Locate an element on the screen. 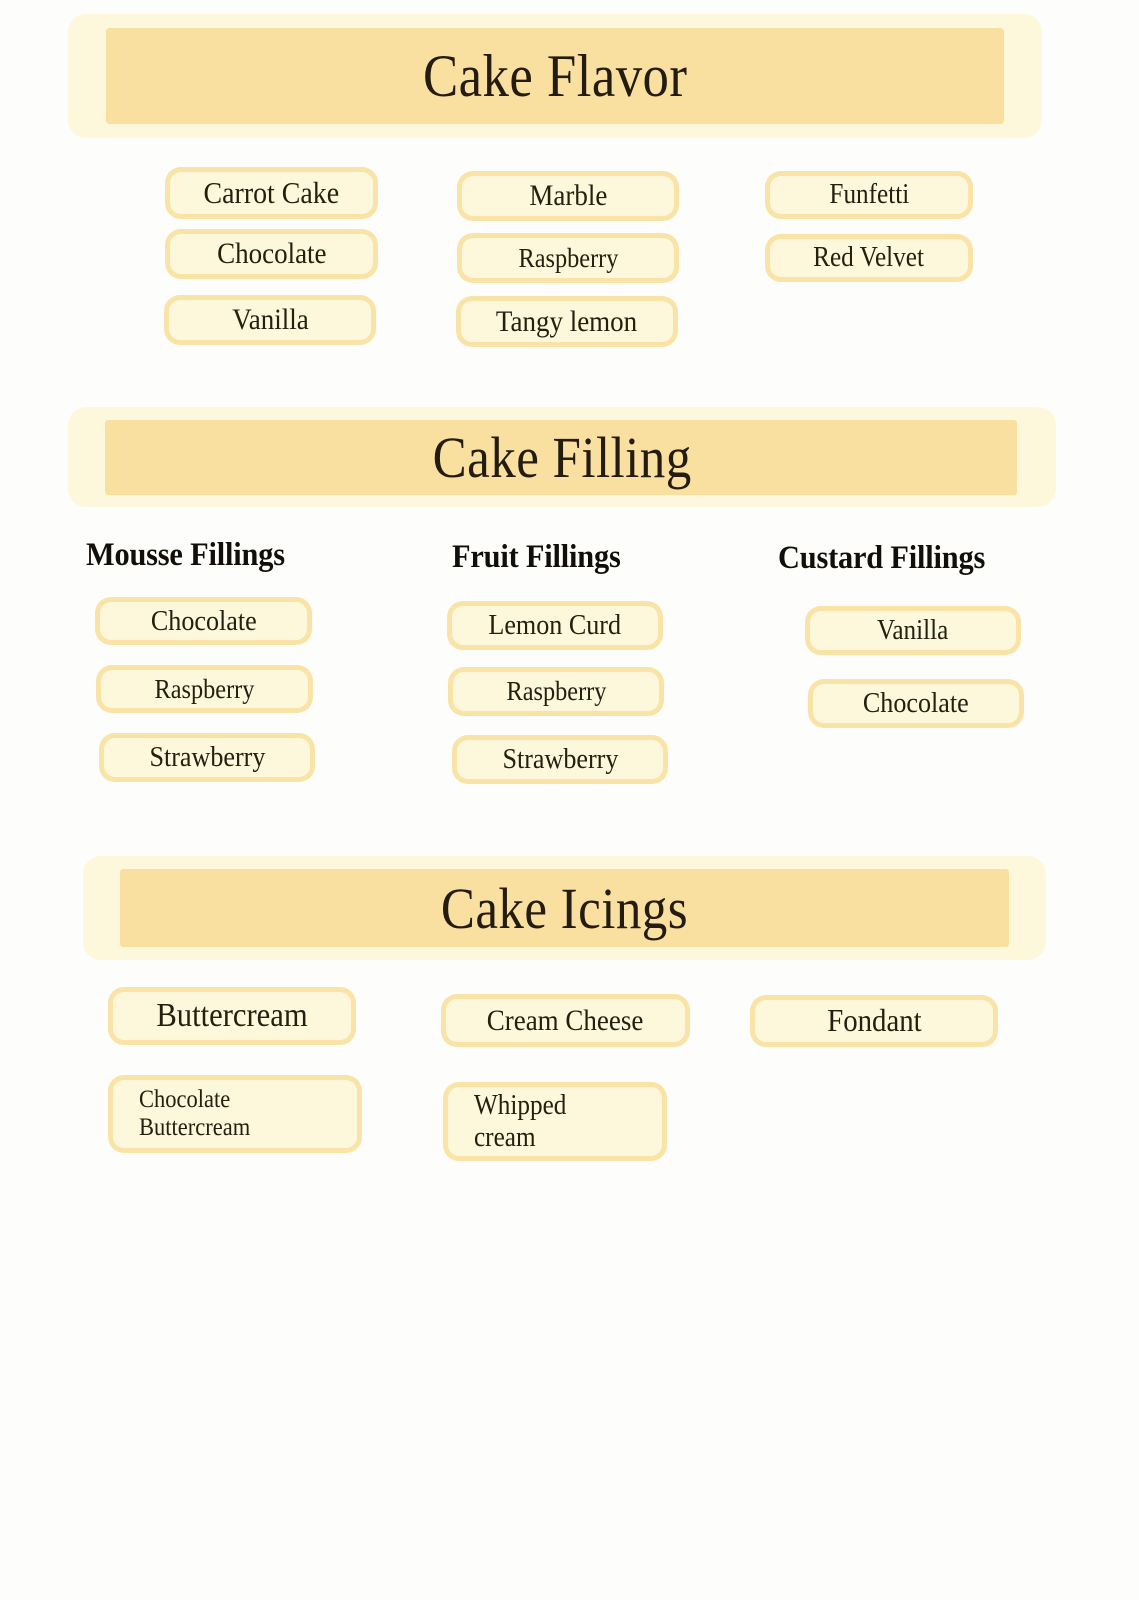 Image resolution: width=1139 pixels, height=1600 pixels. section-title: Cake Icings is located at coordinates (564, 908).